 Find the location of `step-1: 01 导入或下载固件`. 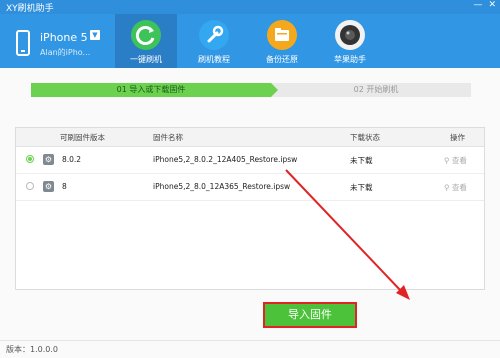

step-1: 01 导入或下载固件 is located at coordinates (154, 90).